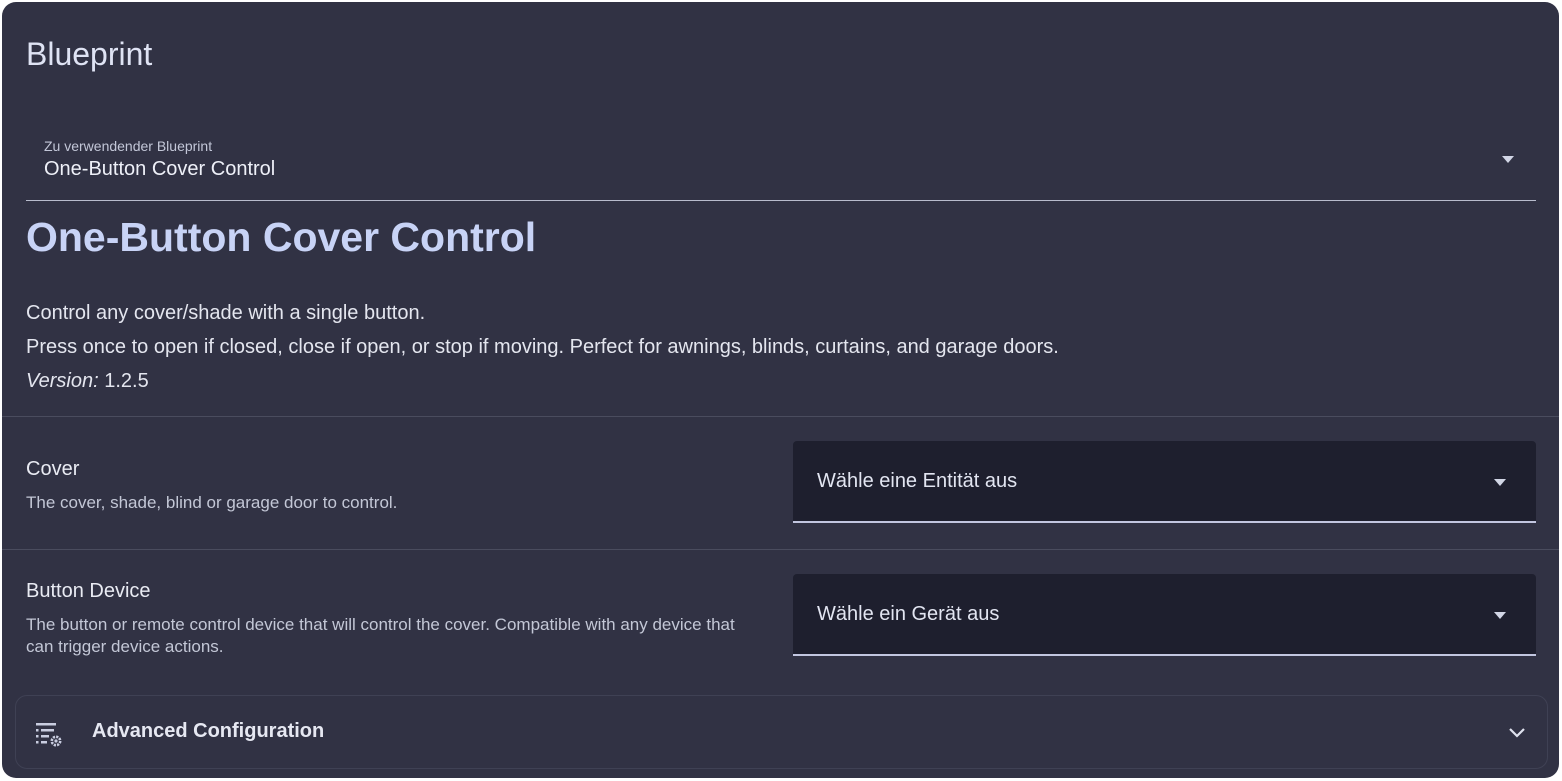 The image size is (1562, 781). I want to click on advanced-configuration-label: Advanced Configuration, so click(208, 731).